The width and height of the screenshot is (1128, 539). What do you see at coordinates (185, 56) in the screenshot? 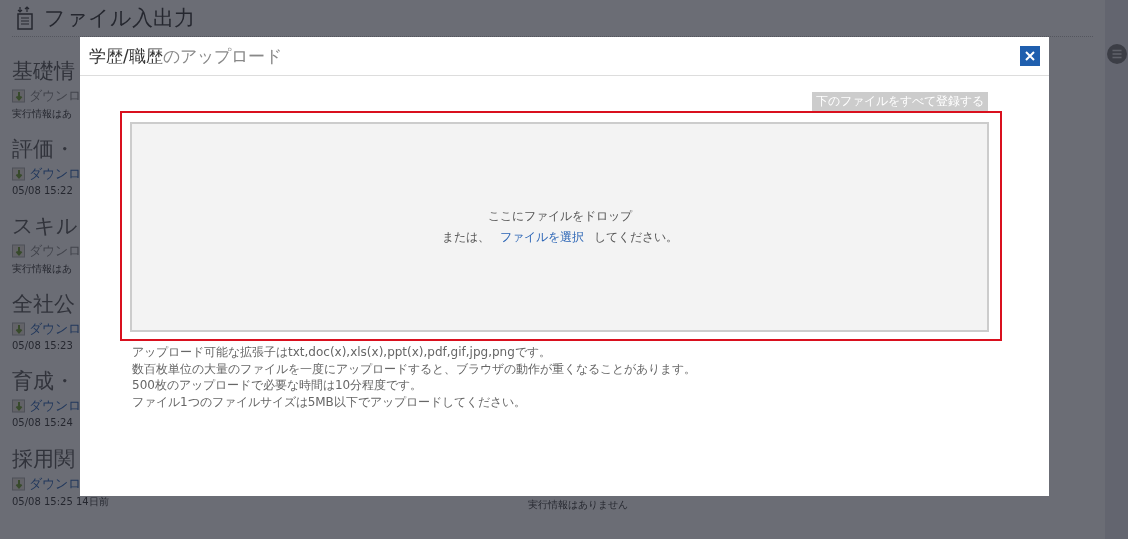
I see `dialog-title: 学歴/職歴のアップロード` at bounding box center [185, 56].